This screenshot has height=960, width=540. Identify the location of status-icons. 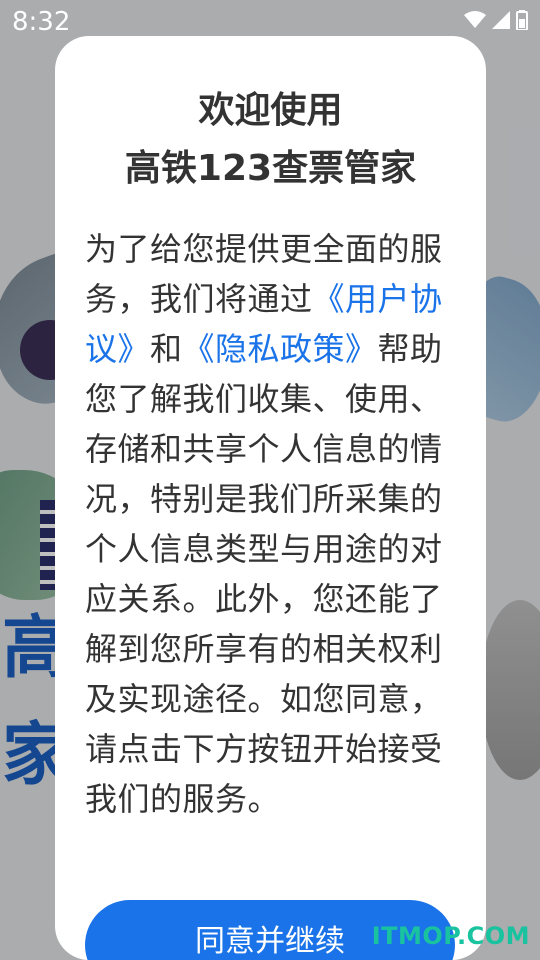
(496, 22).